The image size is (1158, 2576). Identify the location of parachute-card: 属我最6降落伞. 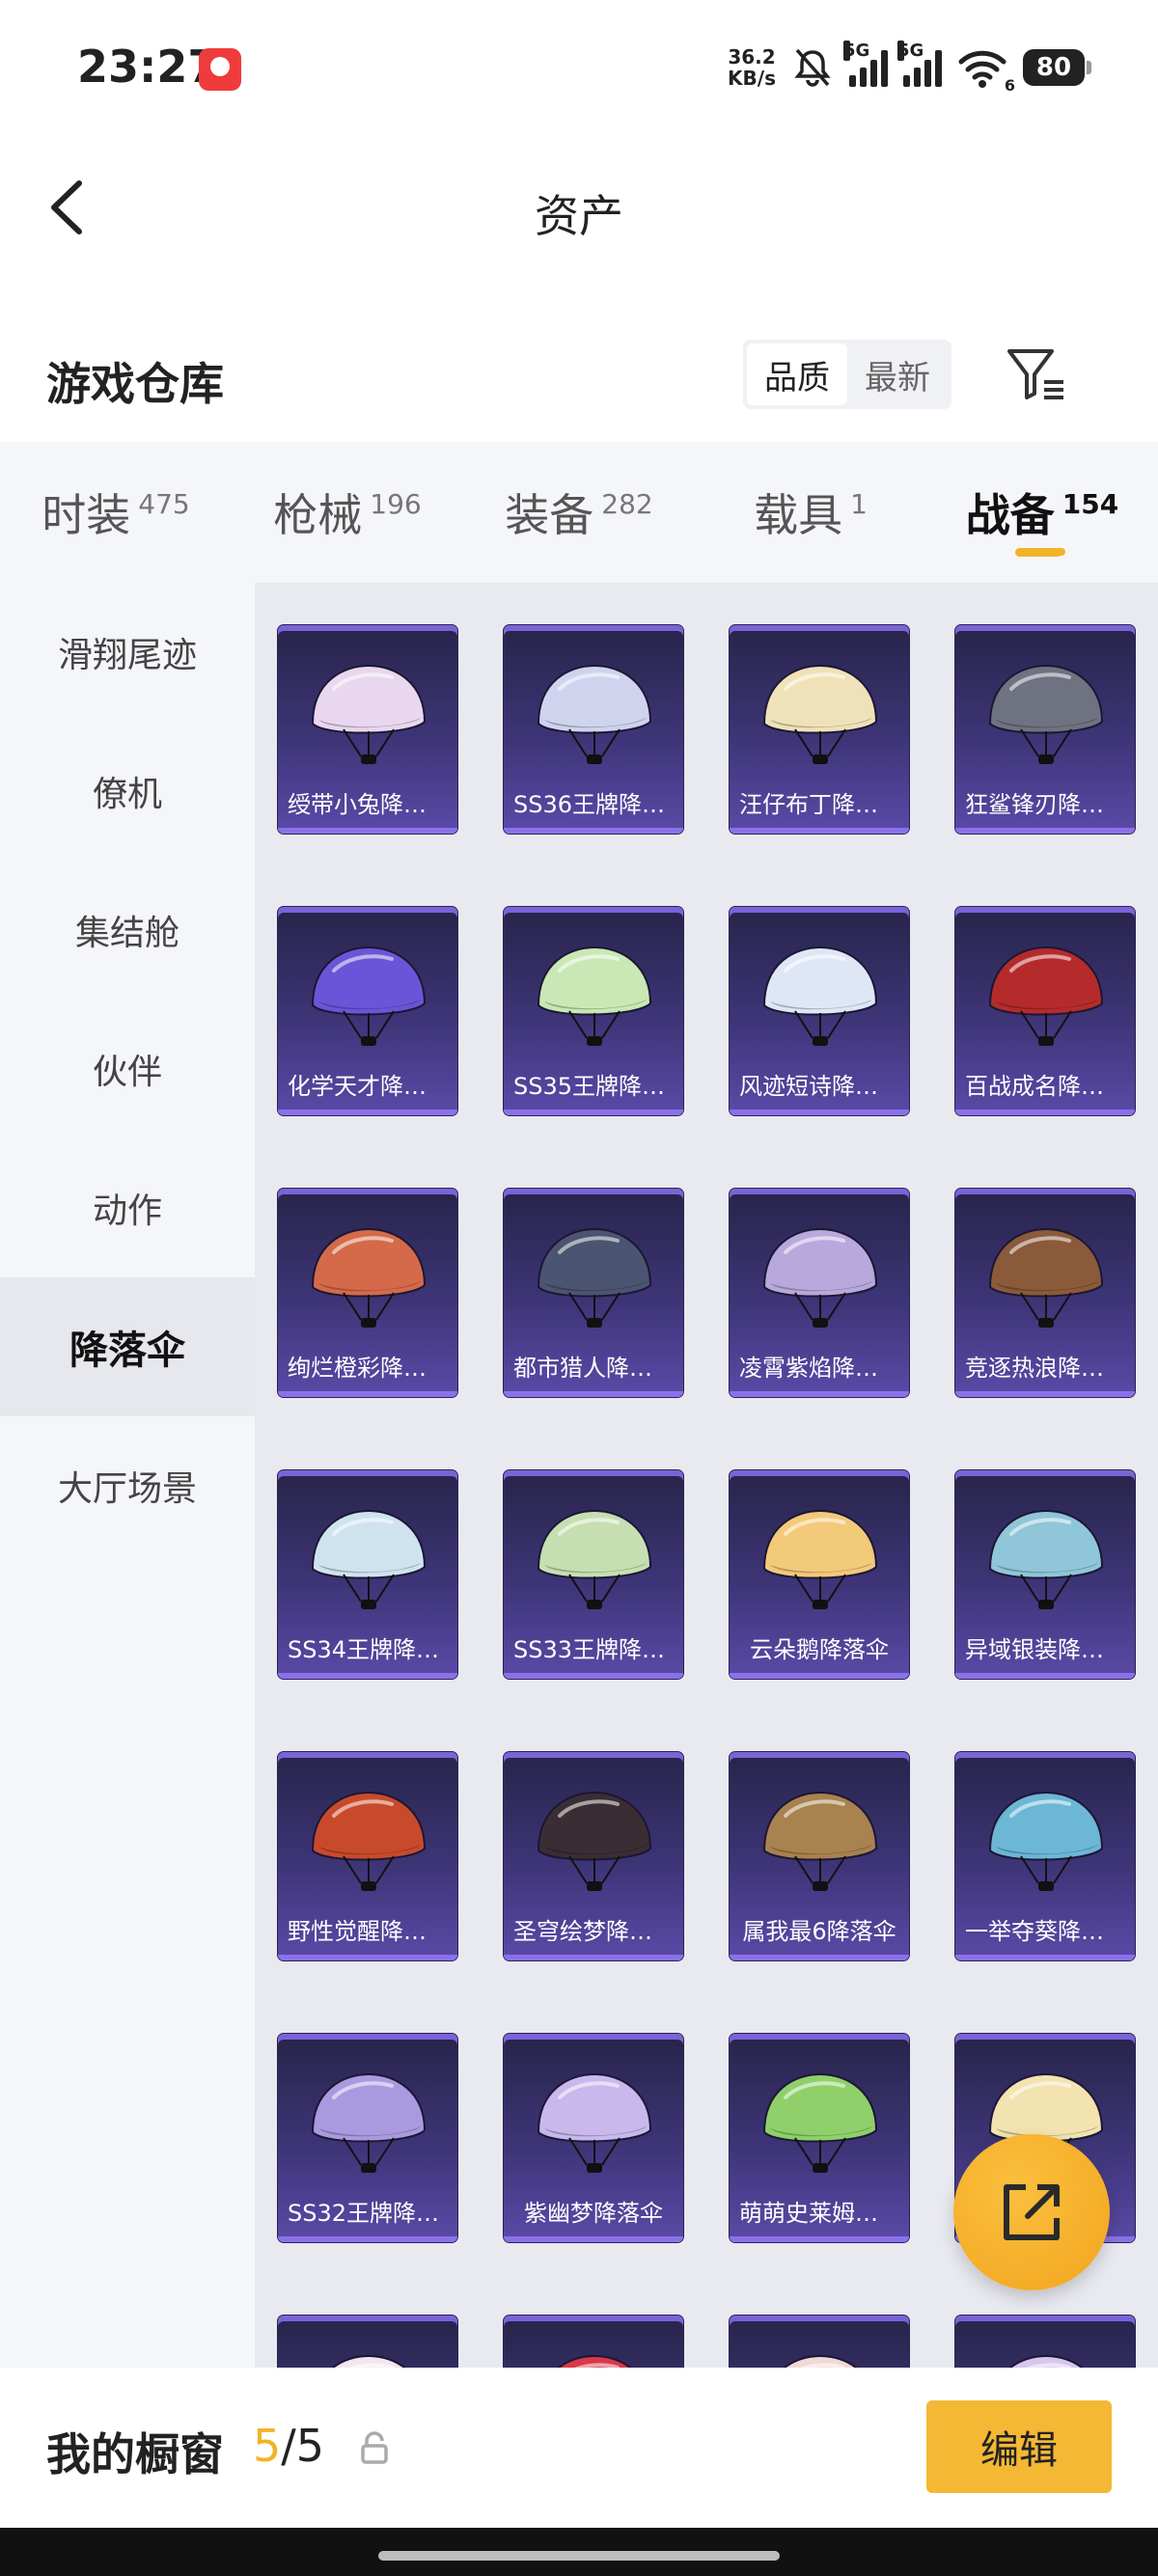
(819, 1856).